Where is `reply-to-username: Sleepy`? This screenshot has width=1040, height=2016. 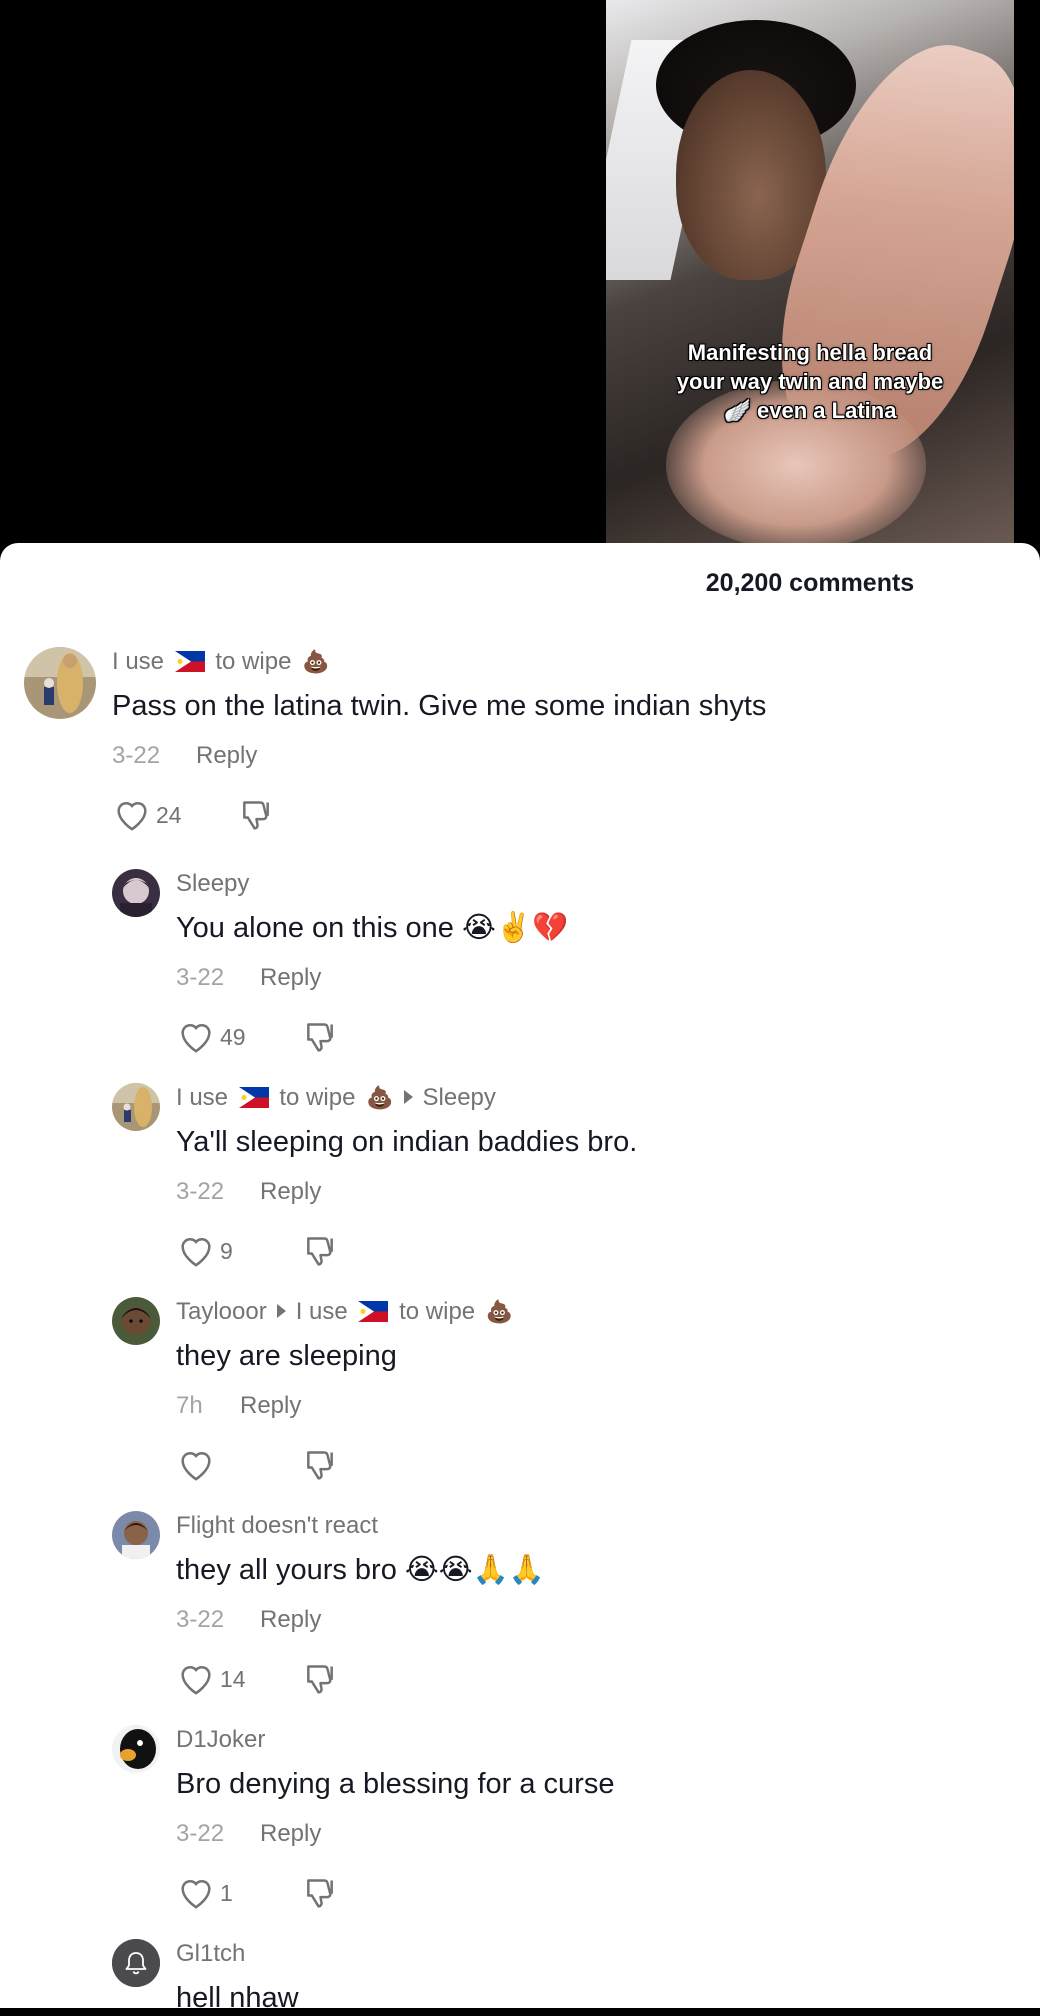
reply-to-username: Sleepy is located at coordinates (459, 1097).